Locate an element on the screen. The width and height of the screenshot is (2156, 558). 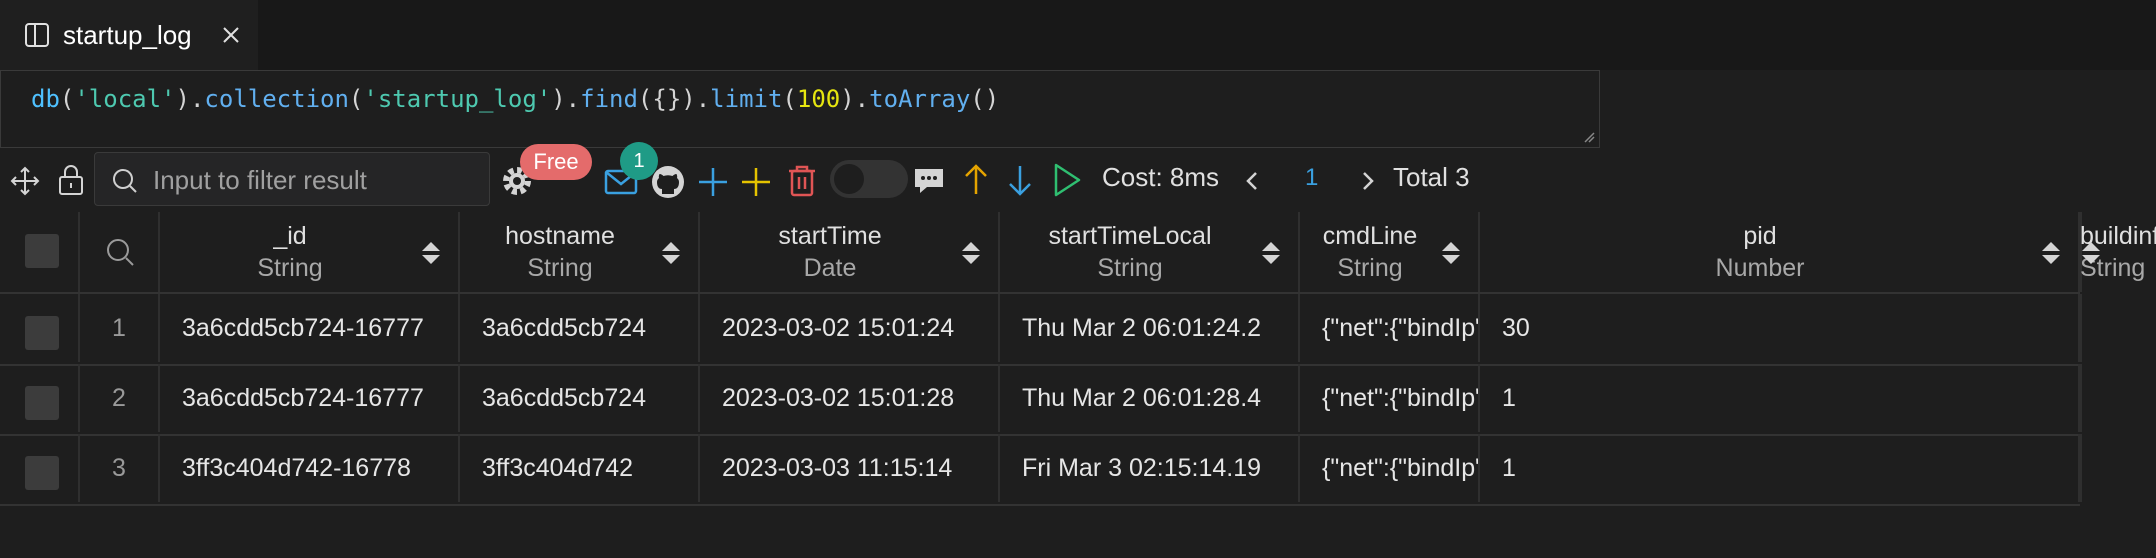
column-header-hostname: hostname String is located at coordinates (580, 252).